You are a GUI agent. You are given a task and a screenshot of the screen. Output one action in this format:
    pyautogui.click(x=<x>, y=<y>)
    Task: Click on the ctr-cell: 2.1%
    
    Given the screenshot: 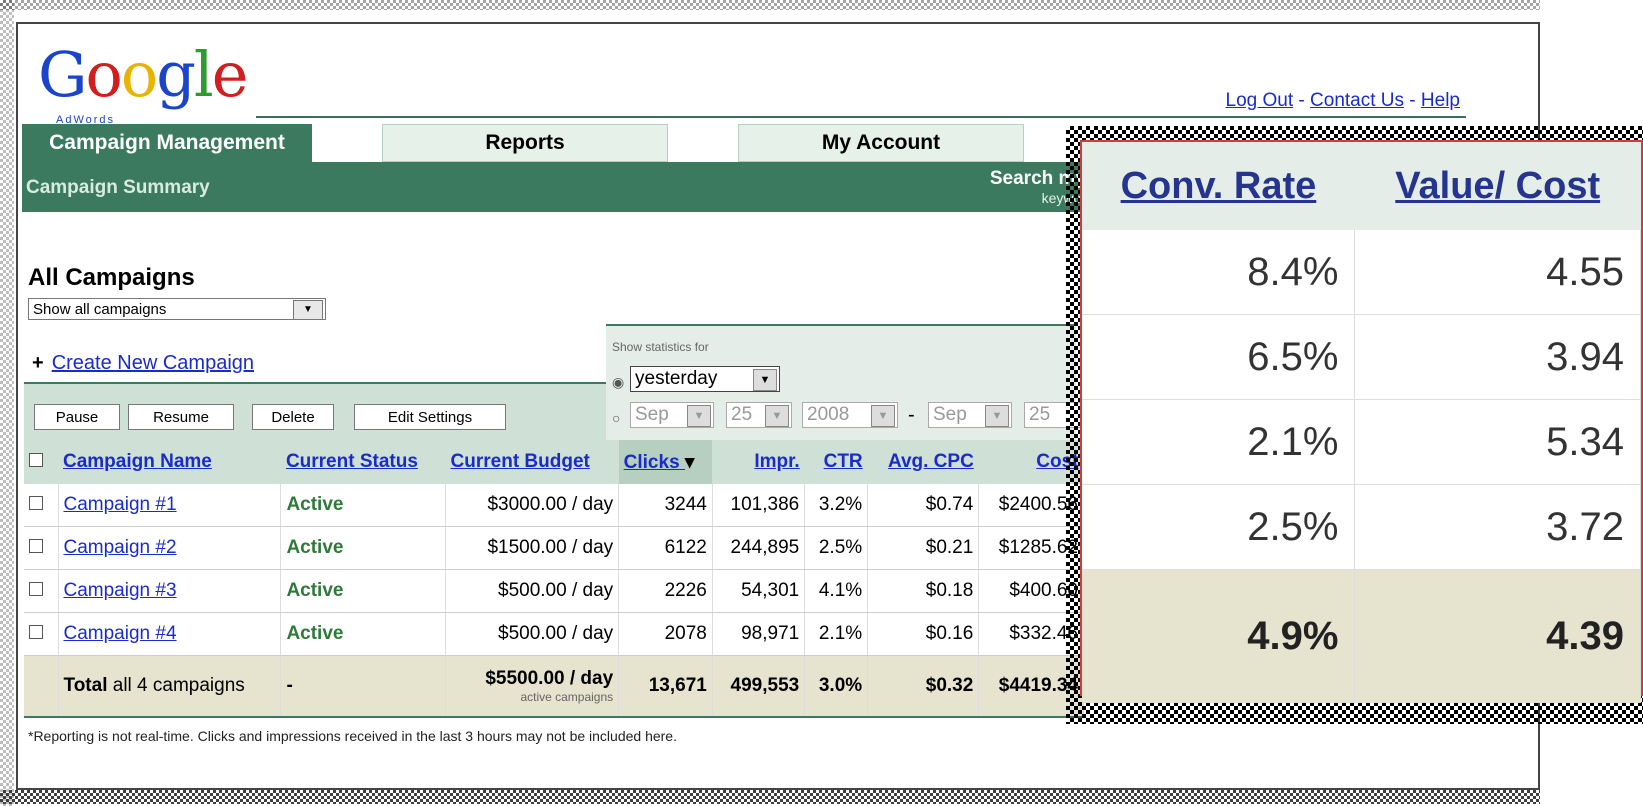 What is the action you would take?
    pyautogui.click(x=836, y=634)
    